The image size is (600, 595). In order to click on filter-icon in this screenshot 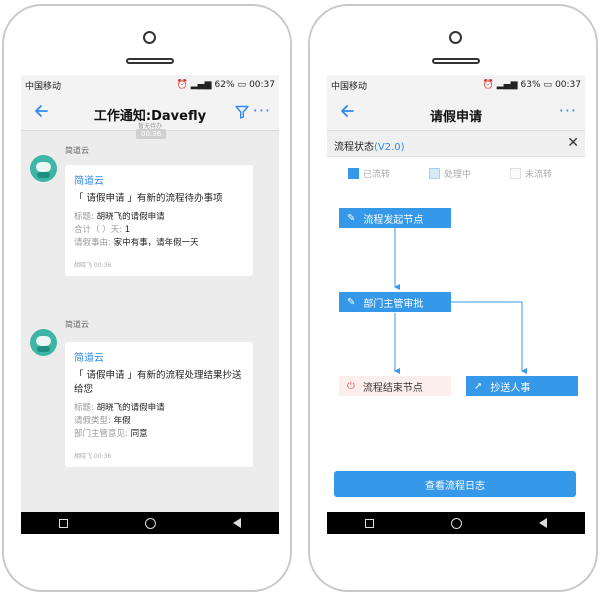, I will do `click(242, 113)`.